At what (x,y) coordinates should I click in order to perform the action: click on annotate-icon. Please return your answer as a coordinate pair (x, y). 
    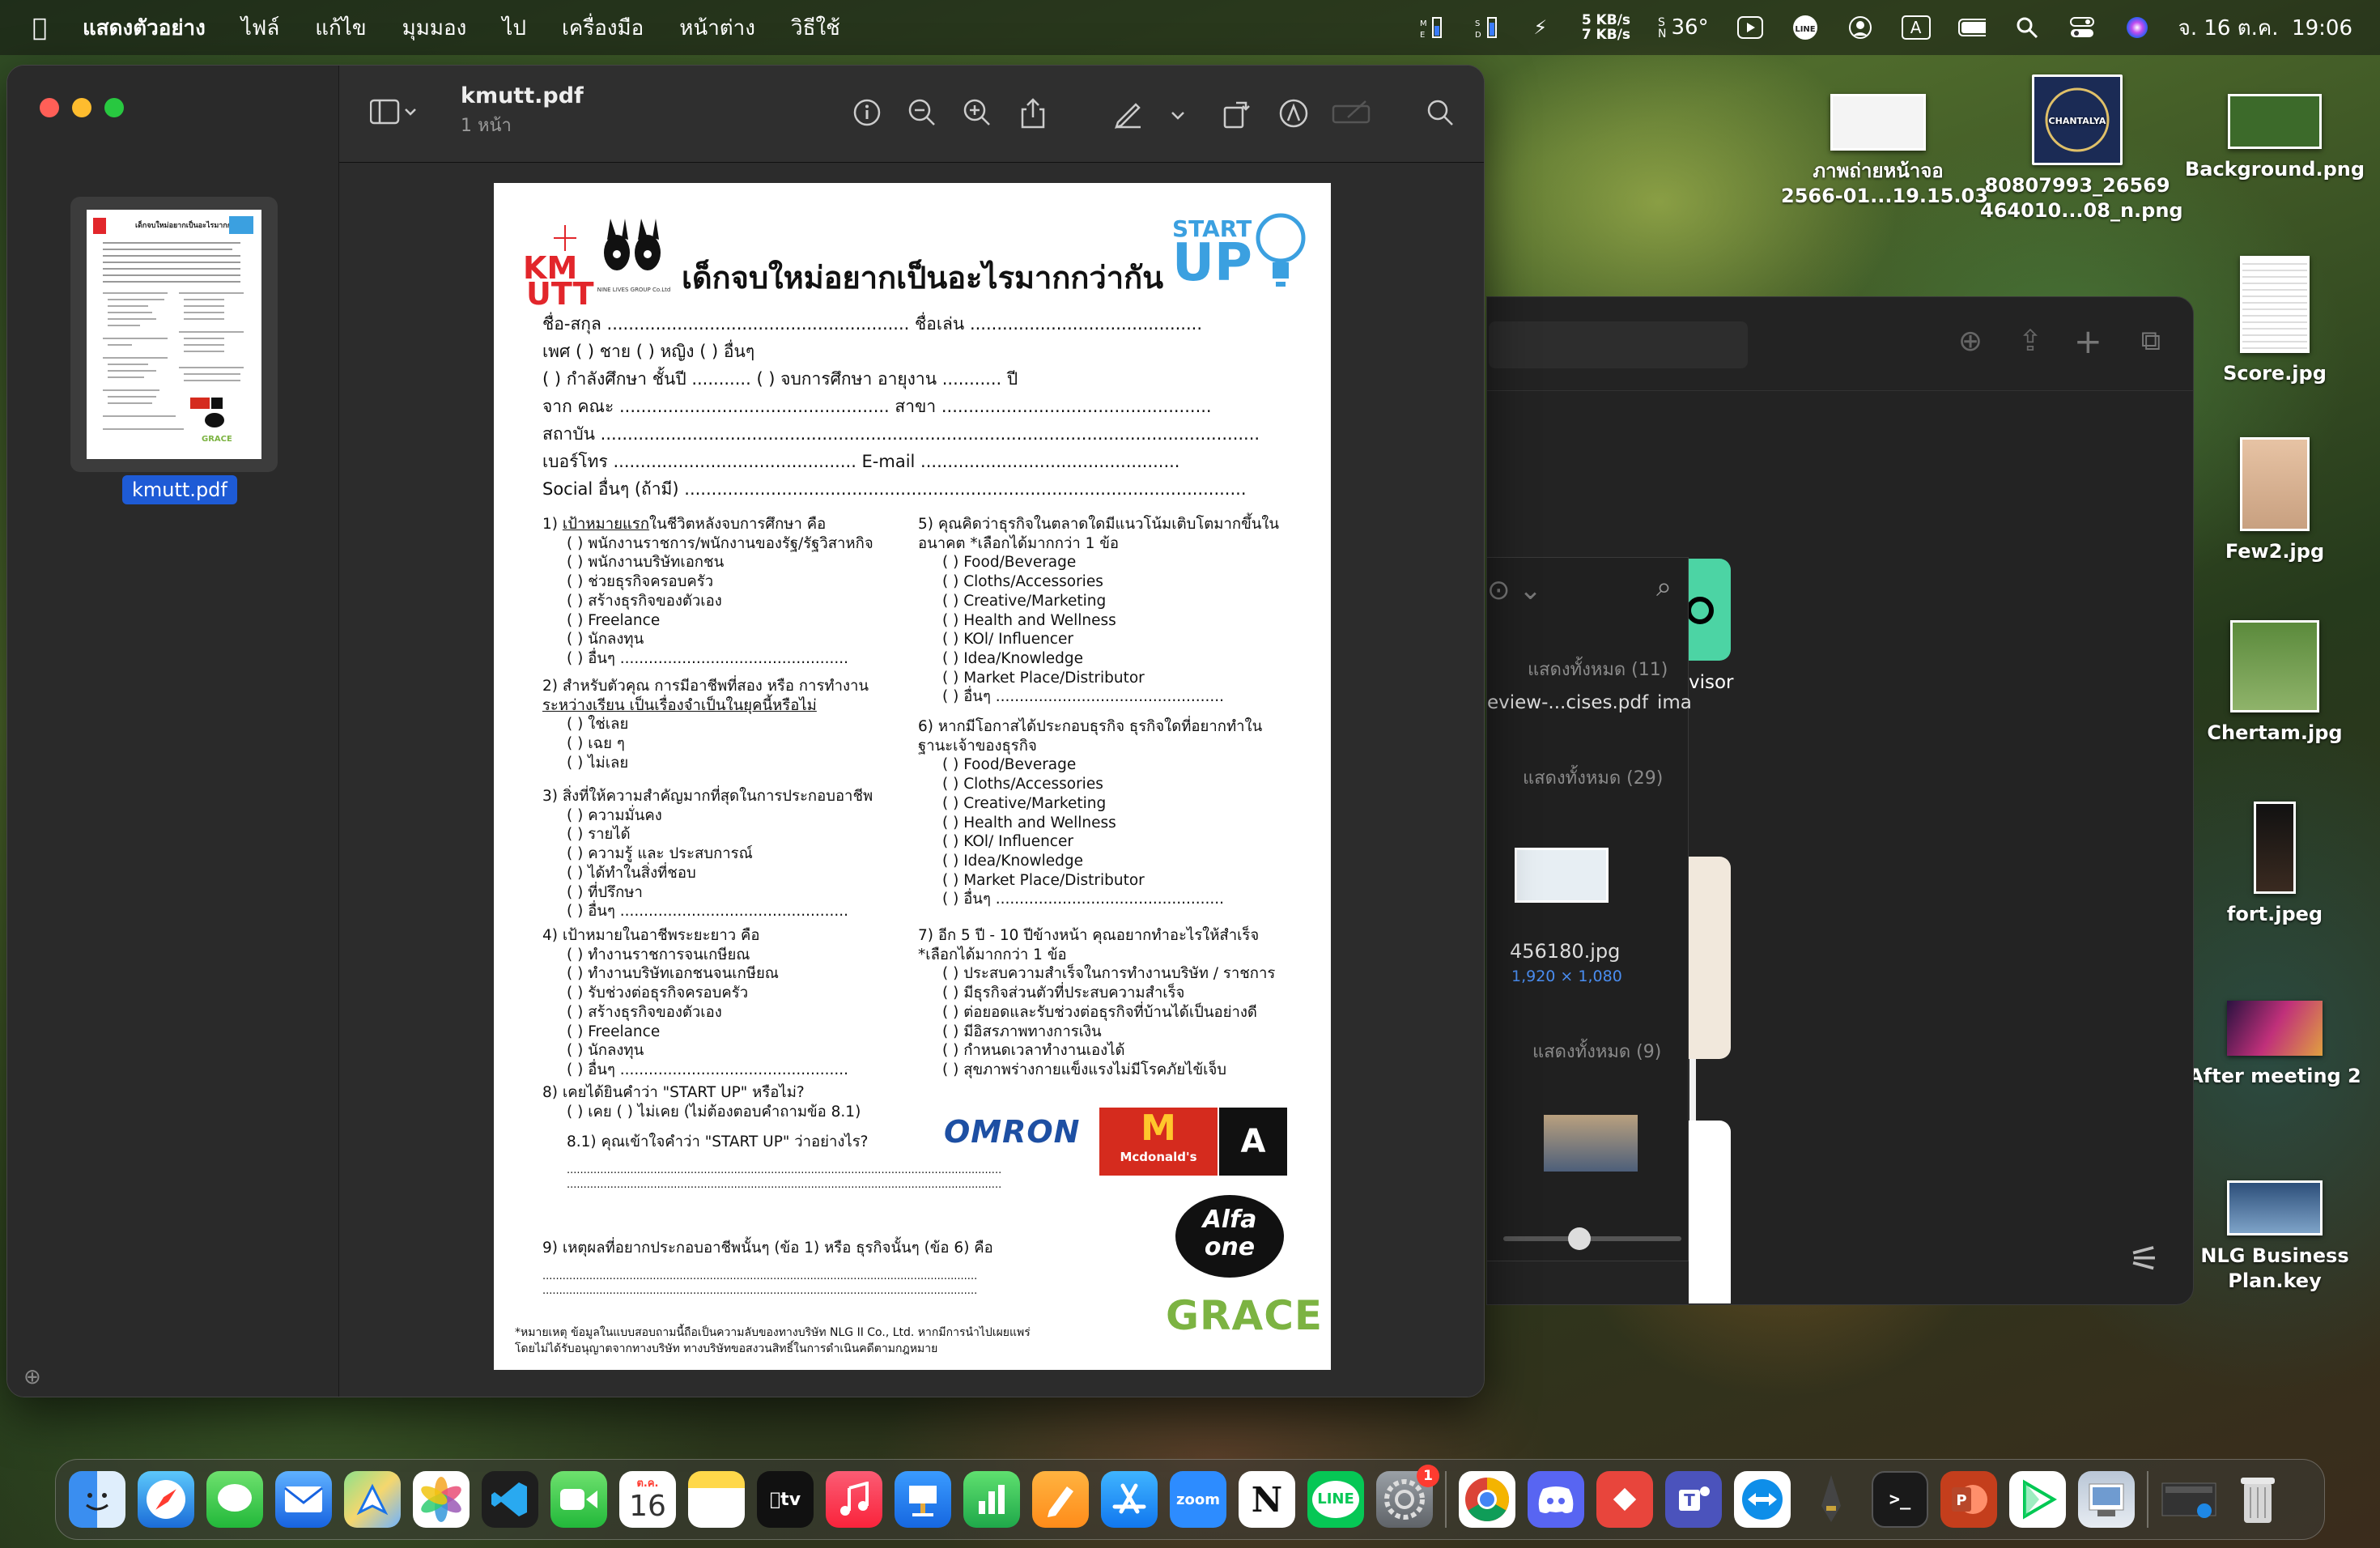
    Looking at the image, I should click on (1294, 117).